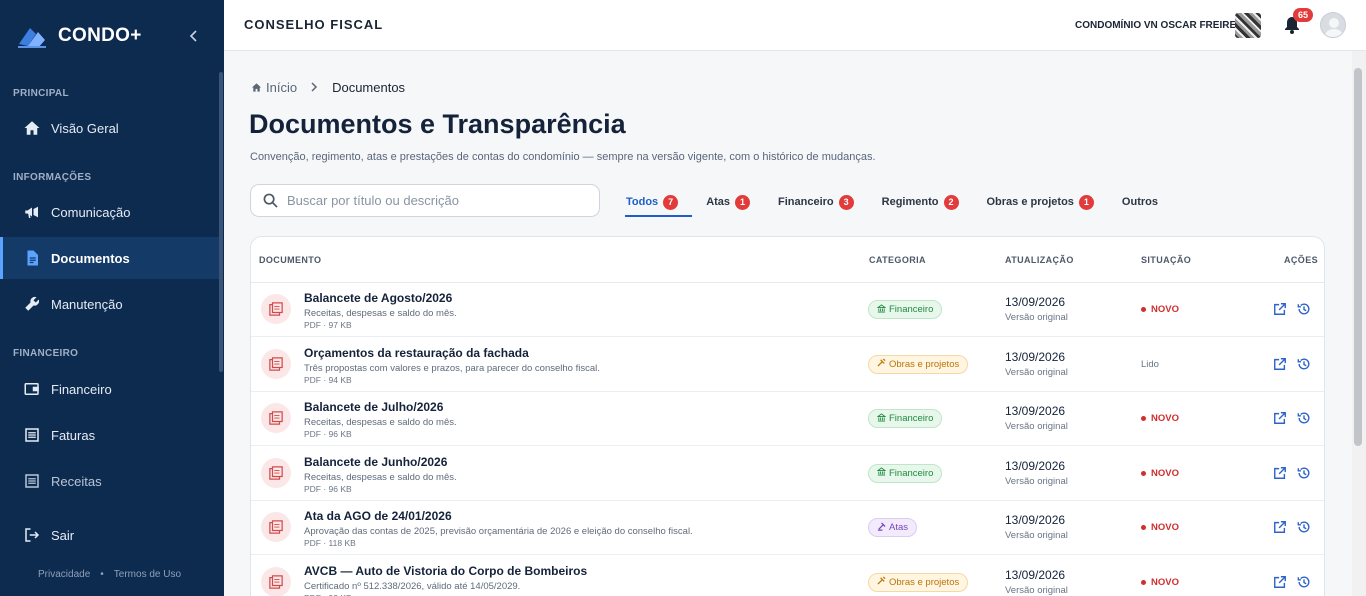  Describe the element at coordinates (671, 202) in the screenshot. I see `tab-count-badge: 7` at that location.